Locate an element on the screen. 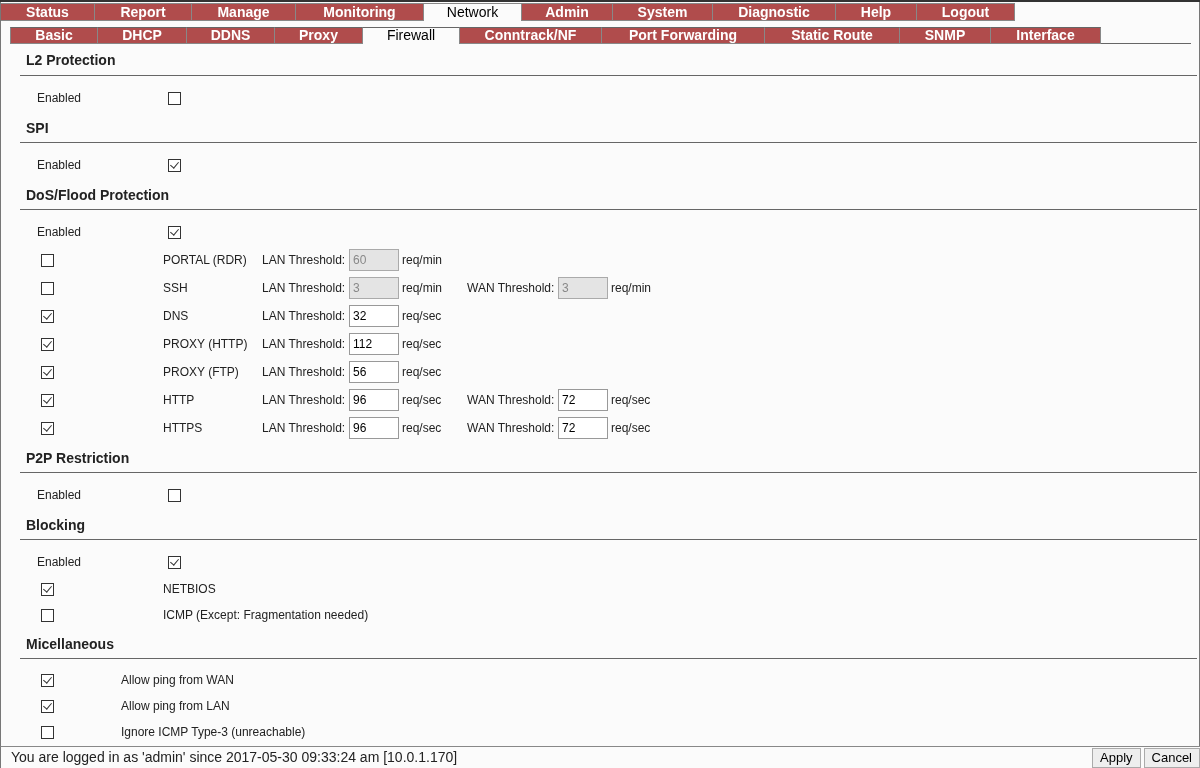  option-label: NETBIOS is located at coordinates (189, 589).